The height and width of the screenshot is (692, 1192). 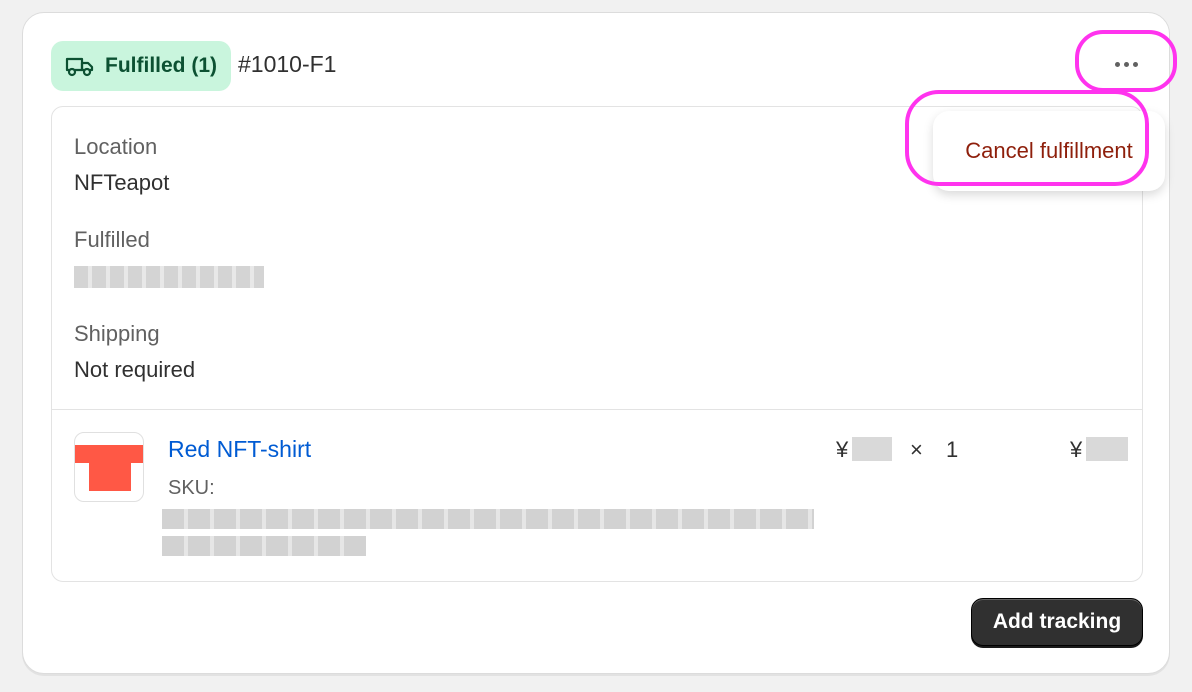 I want to click on fulfillment-id: #1010-F1, so click(x=287, y=64).